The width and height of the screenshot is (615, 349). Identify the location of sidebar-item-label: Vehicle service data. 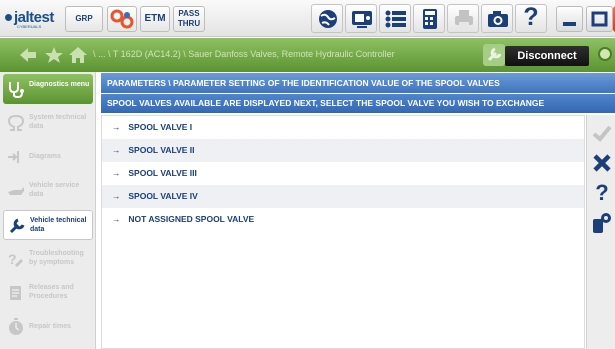
(54, 190).